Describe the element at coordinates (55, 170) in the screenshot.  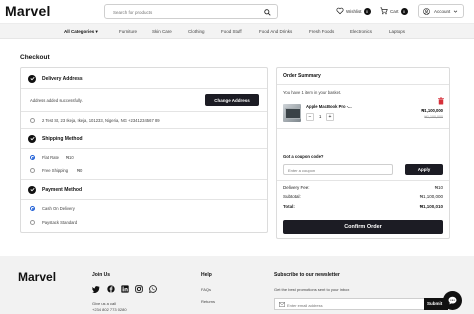
I see `shipping-option-label: Free Shipping` at that location.